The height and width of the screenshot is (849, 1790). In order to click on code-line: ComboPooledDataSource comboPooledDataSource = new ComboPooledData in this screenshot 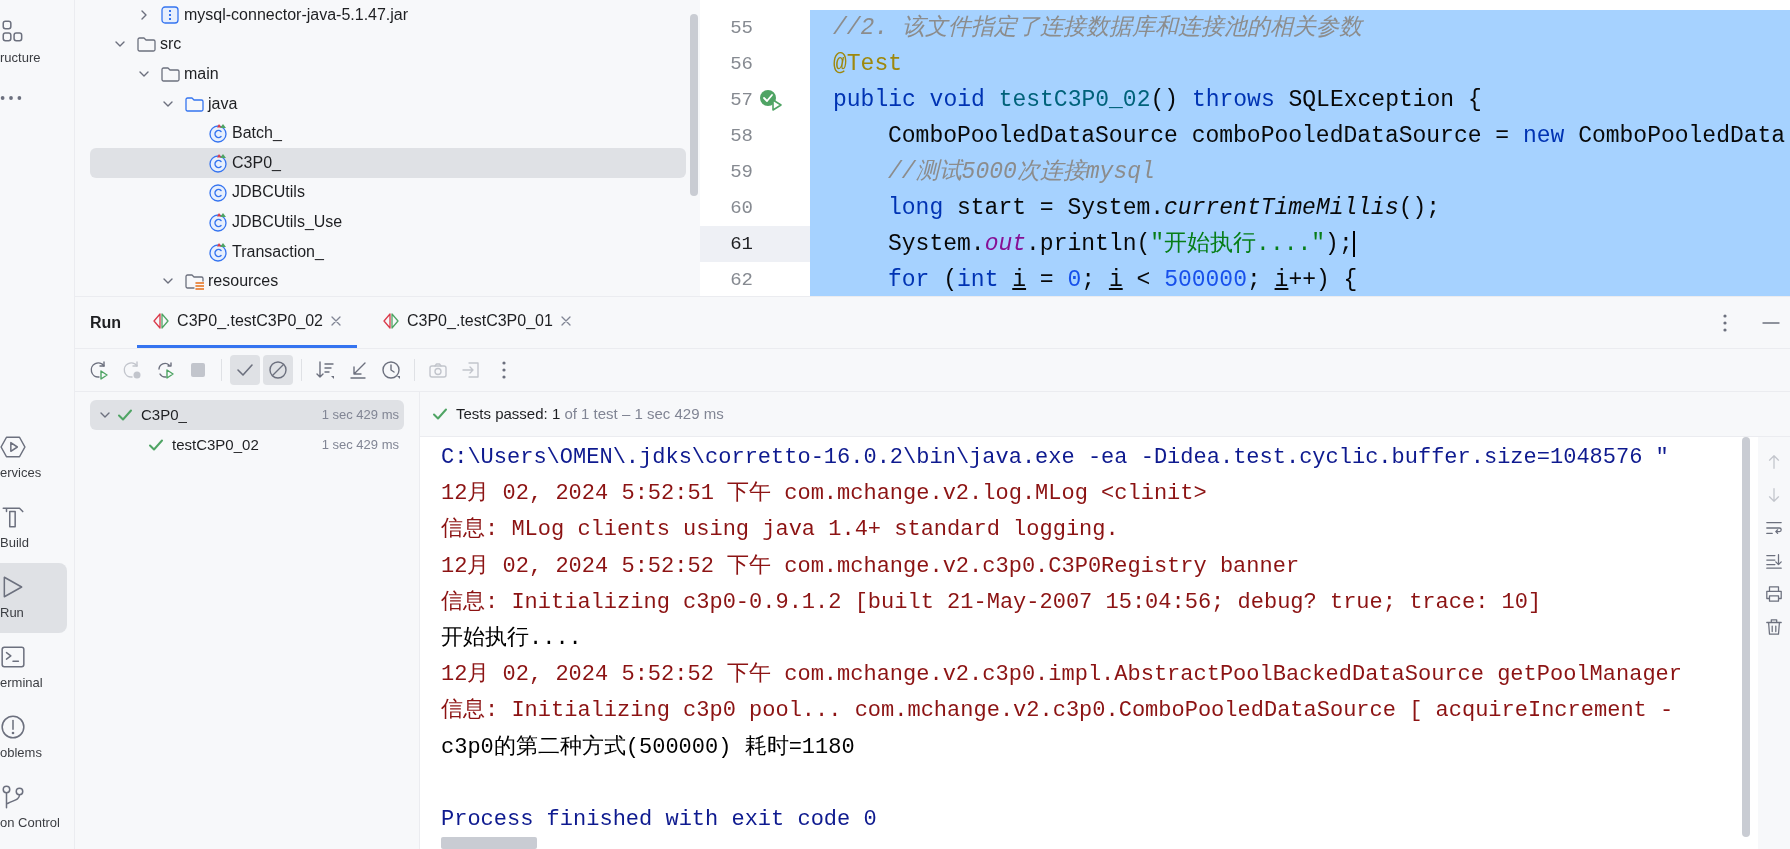, I will do `click(1337, 136)`.